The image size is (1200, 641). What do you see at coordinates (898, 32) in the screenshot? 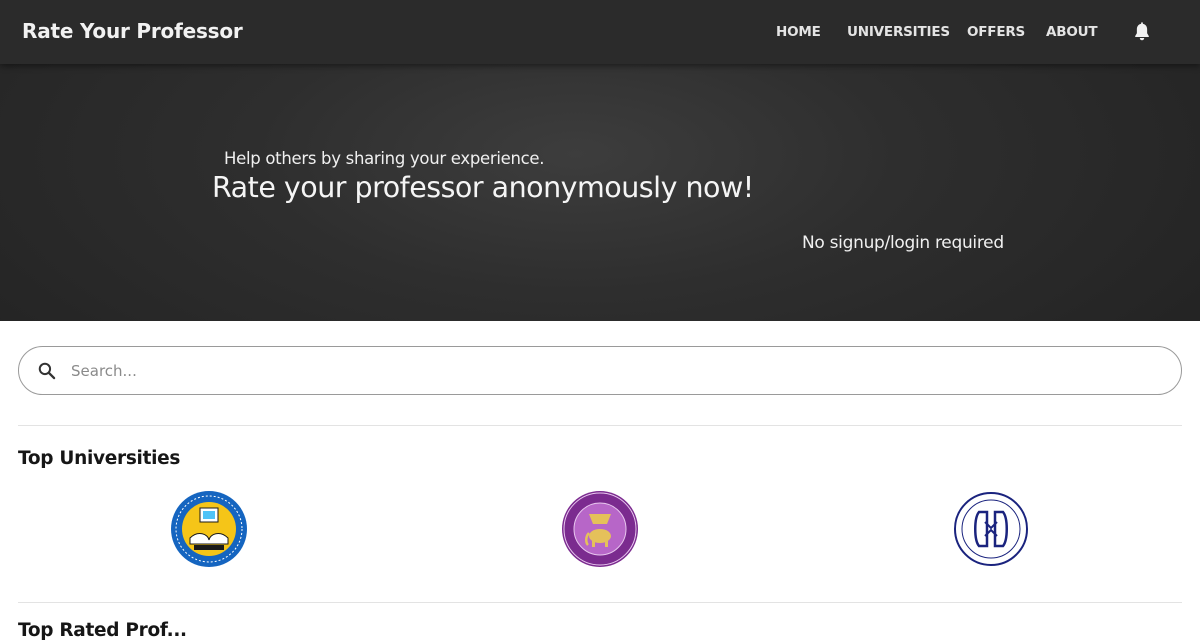
I see `nav-universities: UNIVERSITIES` at bounding box center [898, 32].